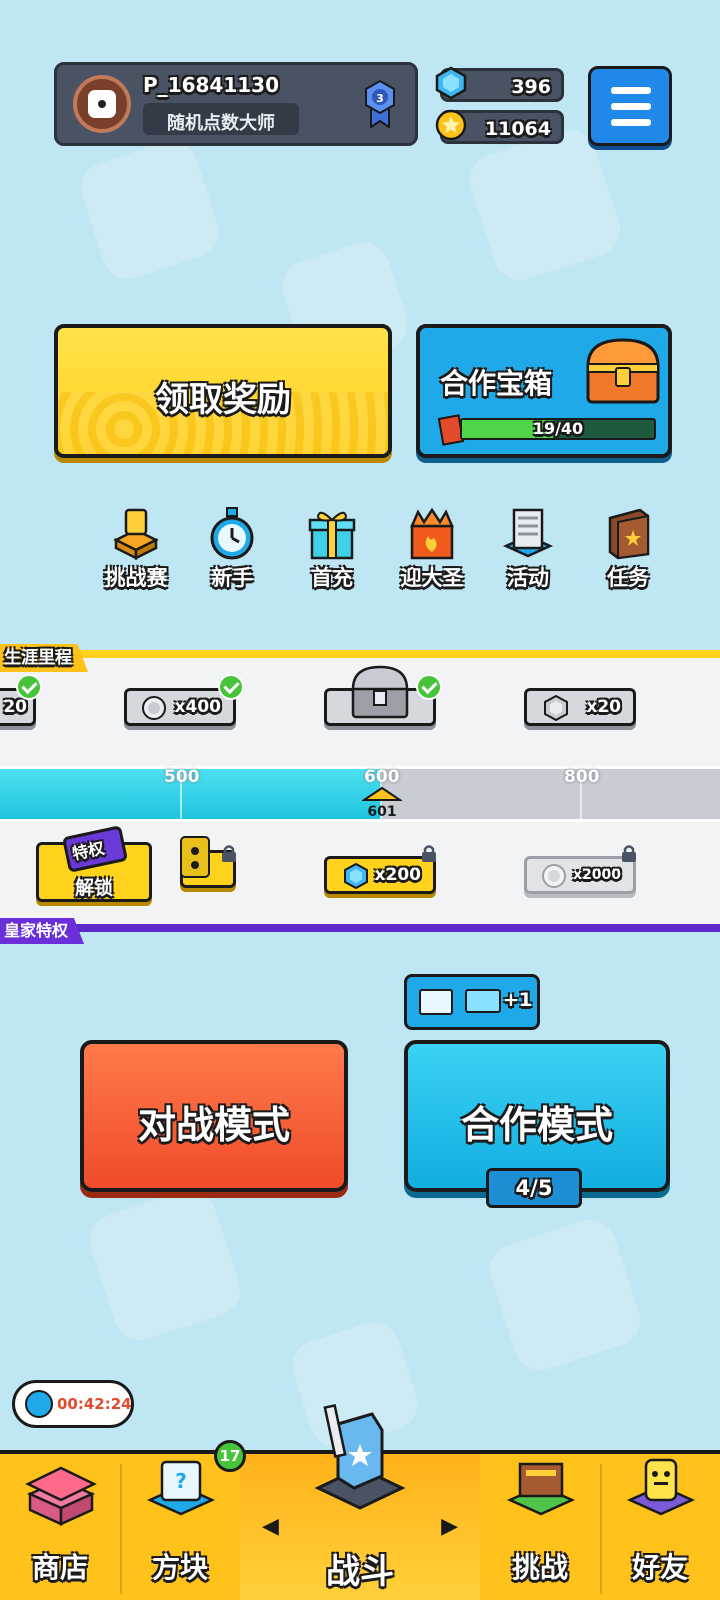 The height and width of the screenshot is (1600, 720). Describe the element at coordinates (528, 533) in the screenshot. I see `news-paper-icon` at that location.